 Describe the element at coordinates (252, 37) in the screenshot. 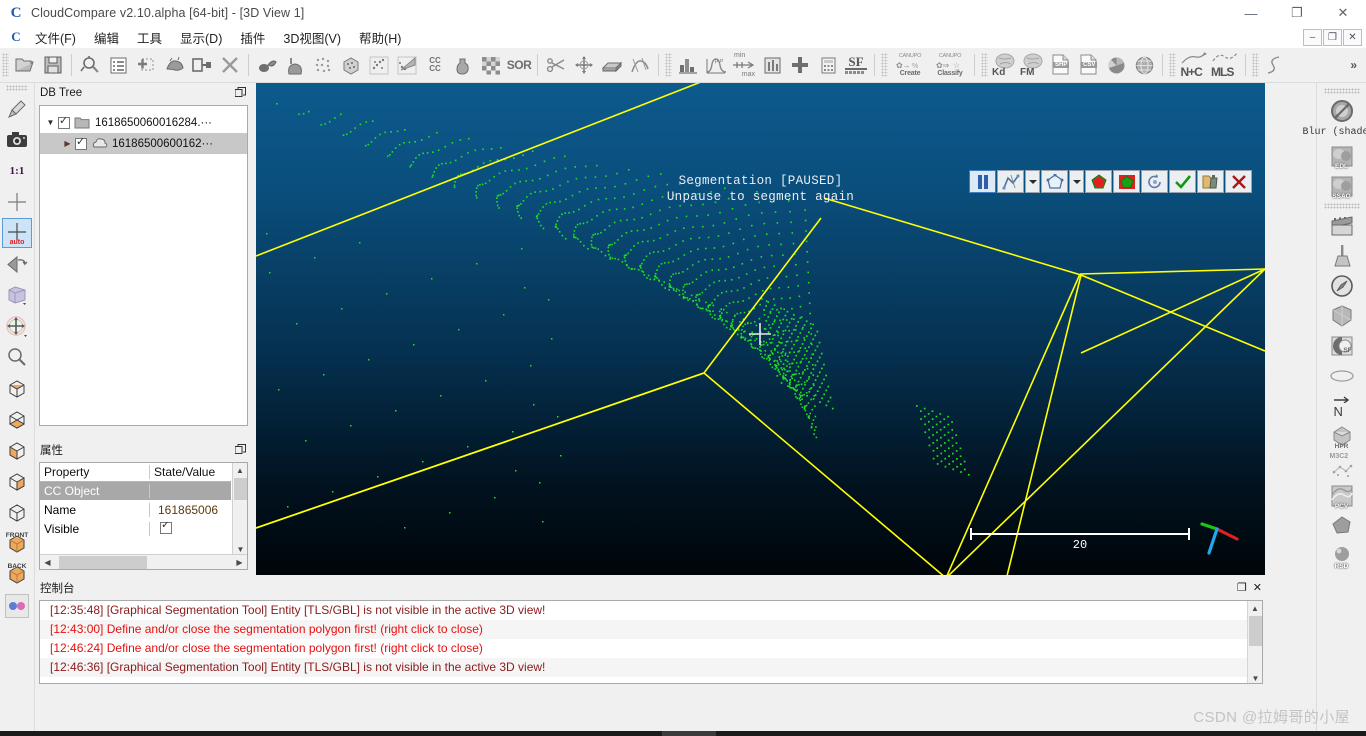

I see `menu-plugins: 插件` at that location.